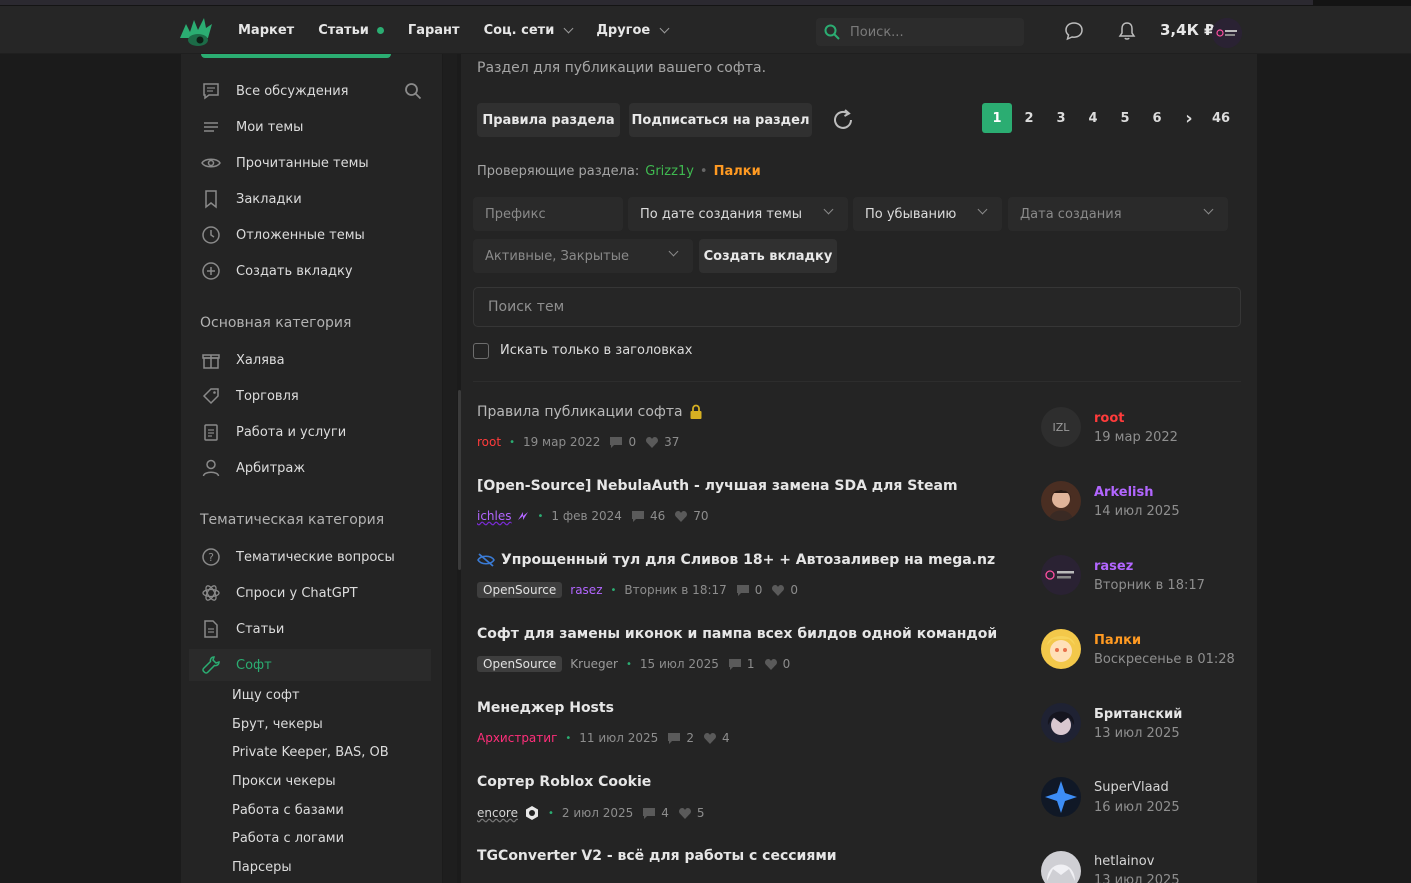 The height and width of the screenshot is (883, 1411). Describe the element at coordinates (1113, 566) in the screenshot. I see `last-poster: rasez` at that location.